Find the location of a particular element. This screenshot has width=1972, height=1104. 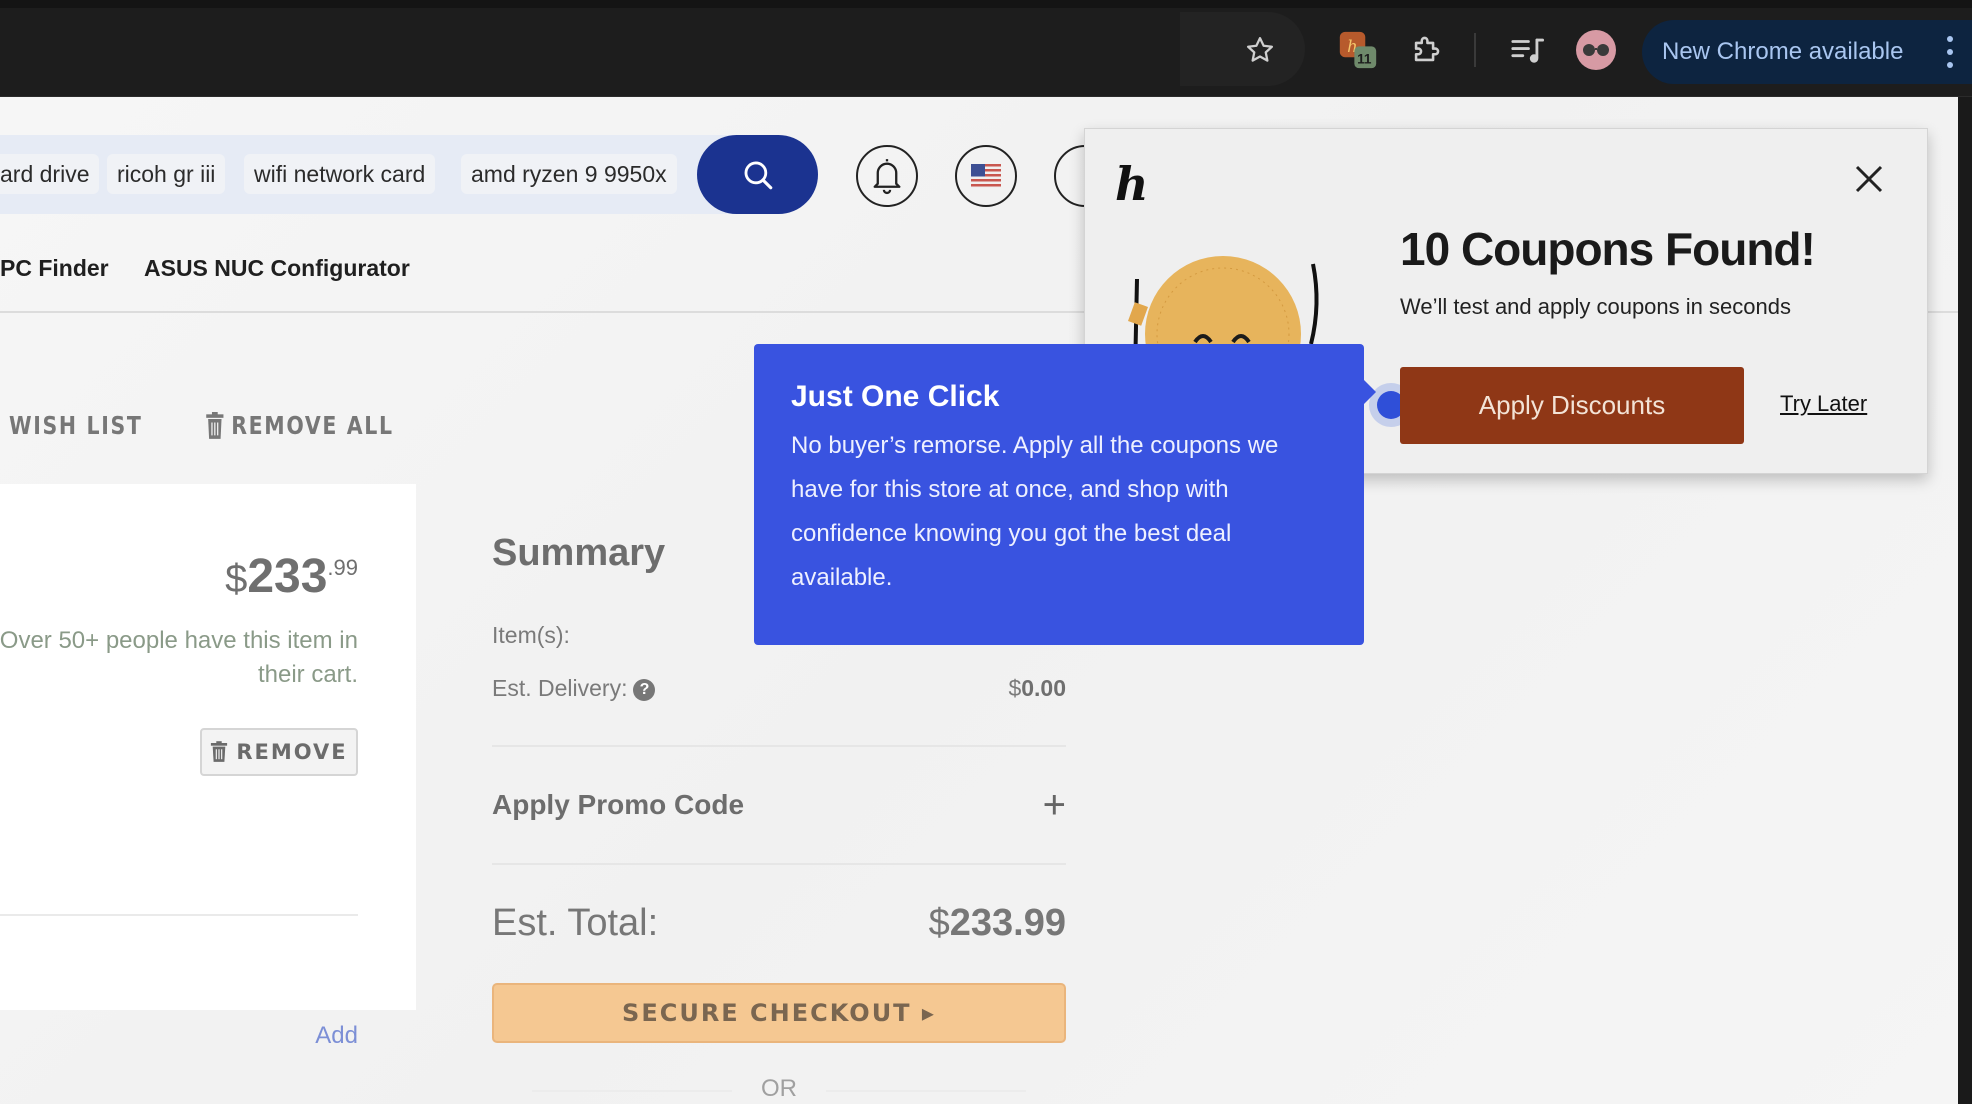

total-amount: $233.99 is located at coordinates (997, 923).